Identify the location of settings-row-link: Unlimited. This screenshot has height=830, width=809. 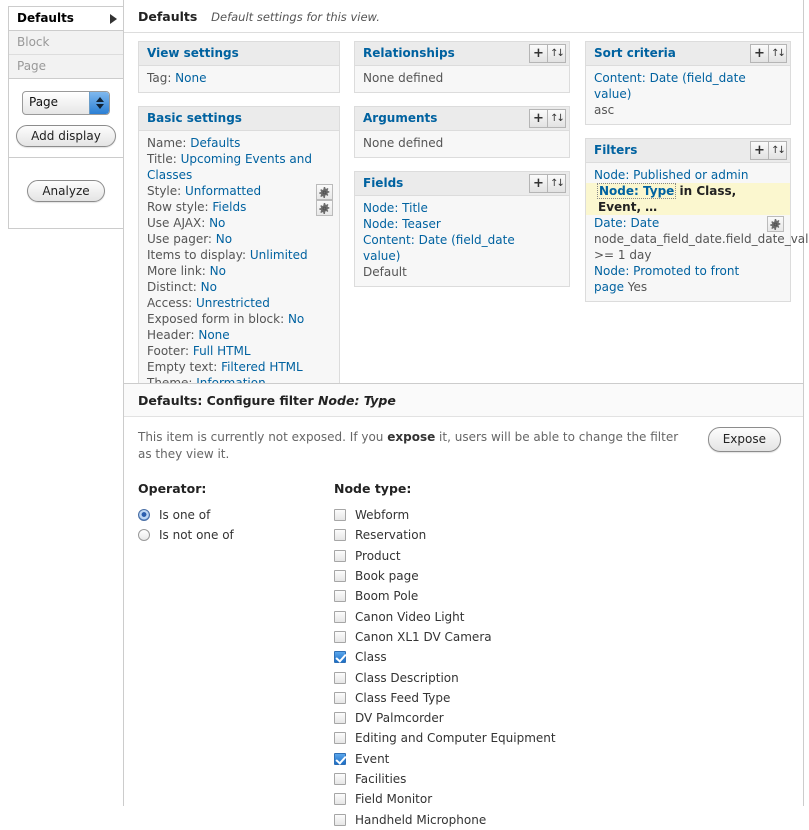
(279, 255).